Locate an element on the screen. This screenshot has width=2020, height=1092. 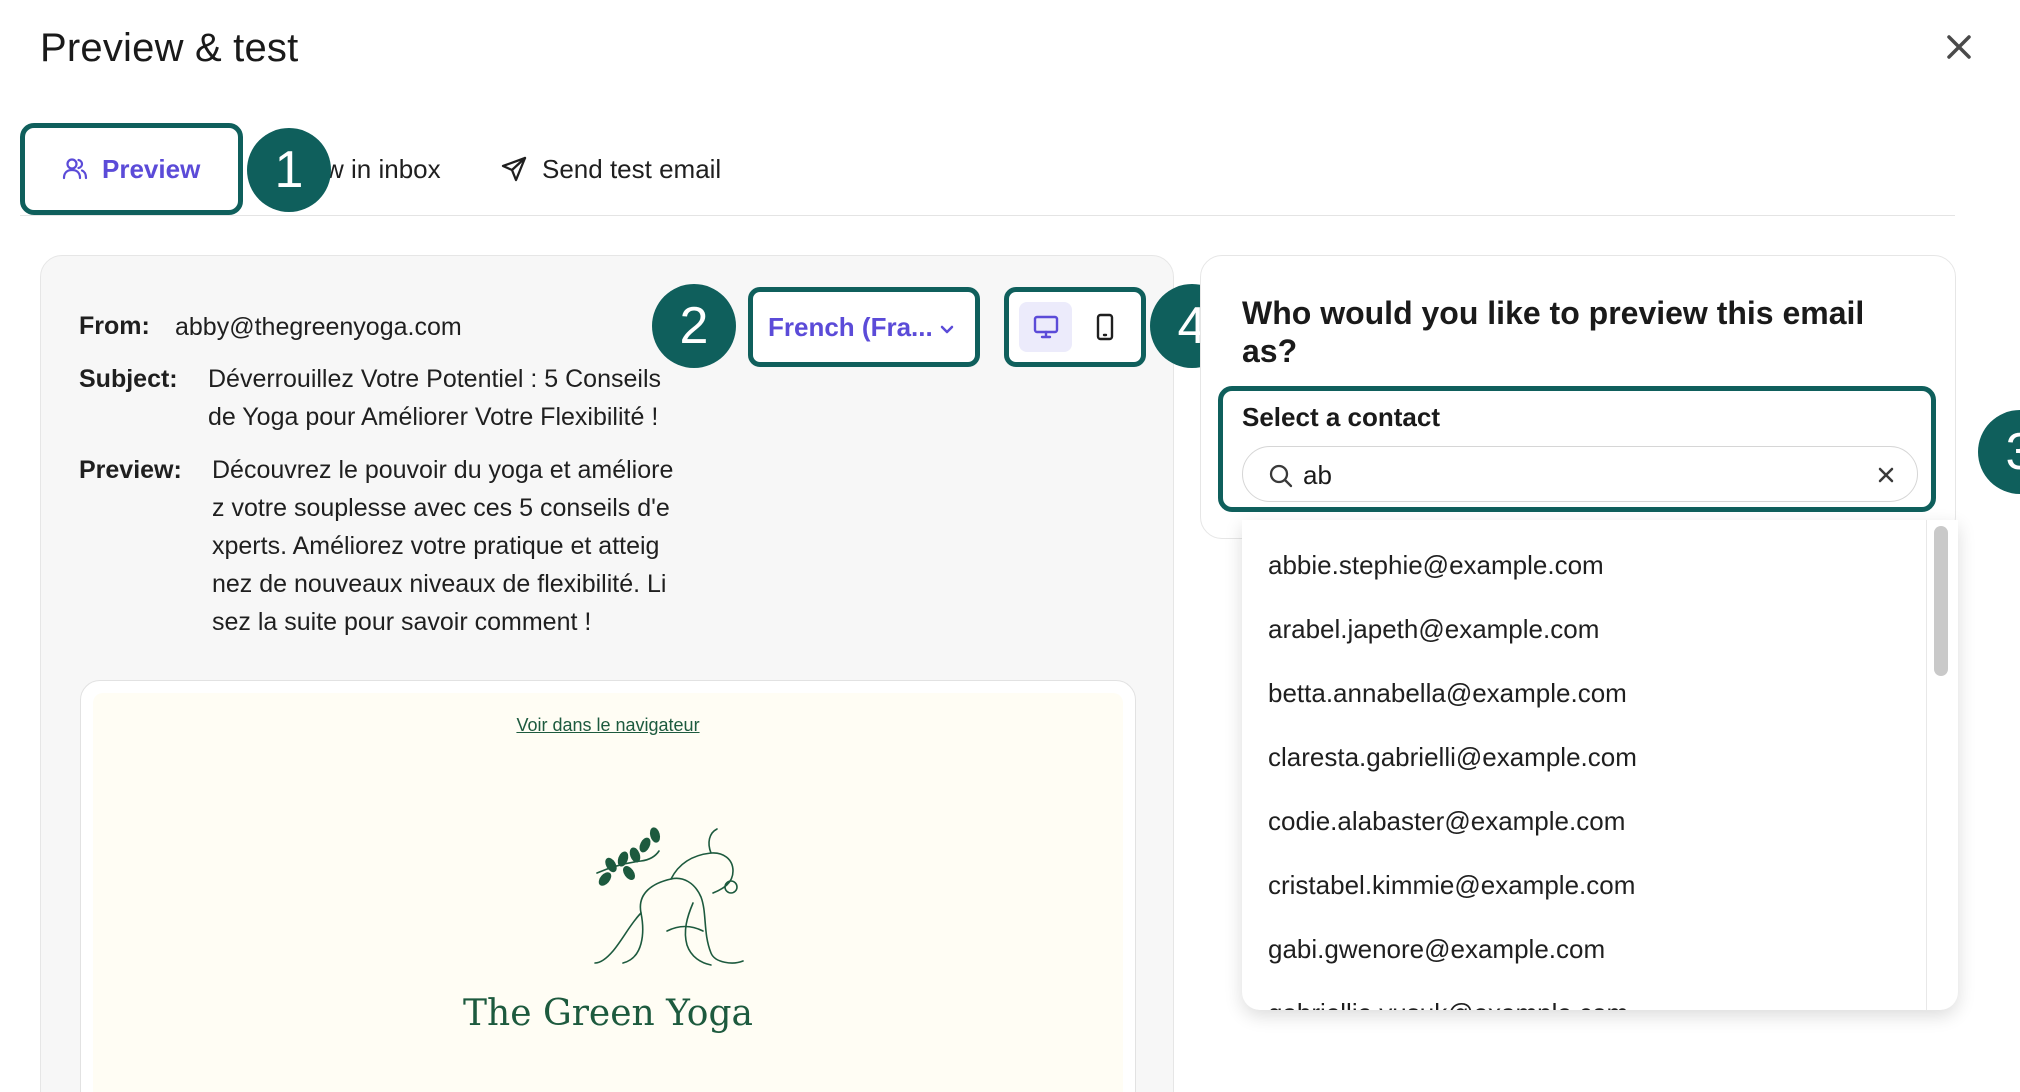
tab-view-in-inbox-label: w in inbox is located at coordinates (383, 168).